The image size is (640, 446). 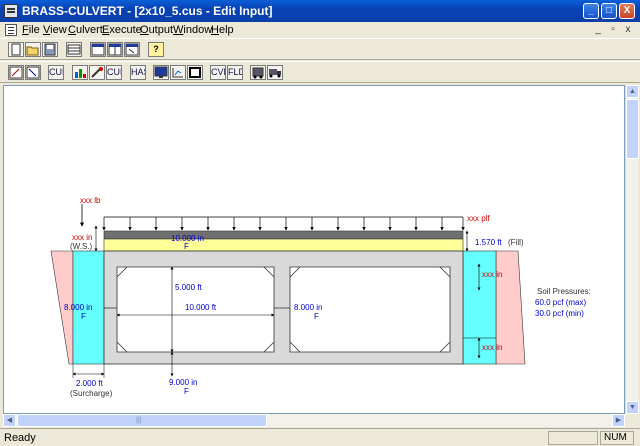 What do you see at coordinates (201, 307) in the screenshot?
I see `cell-width-label: 10.000 ft` at bounding box center [201, 307].